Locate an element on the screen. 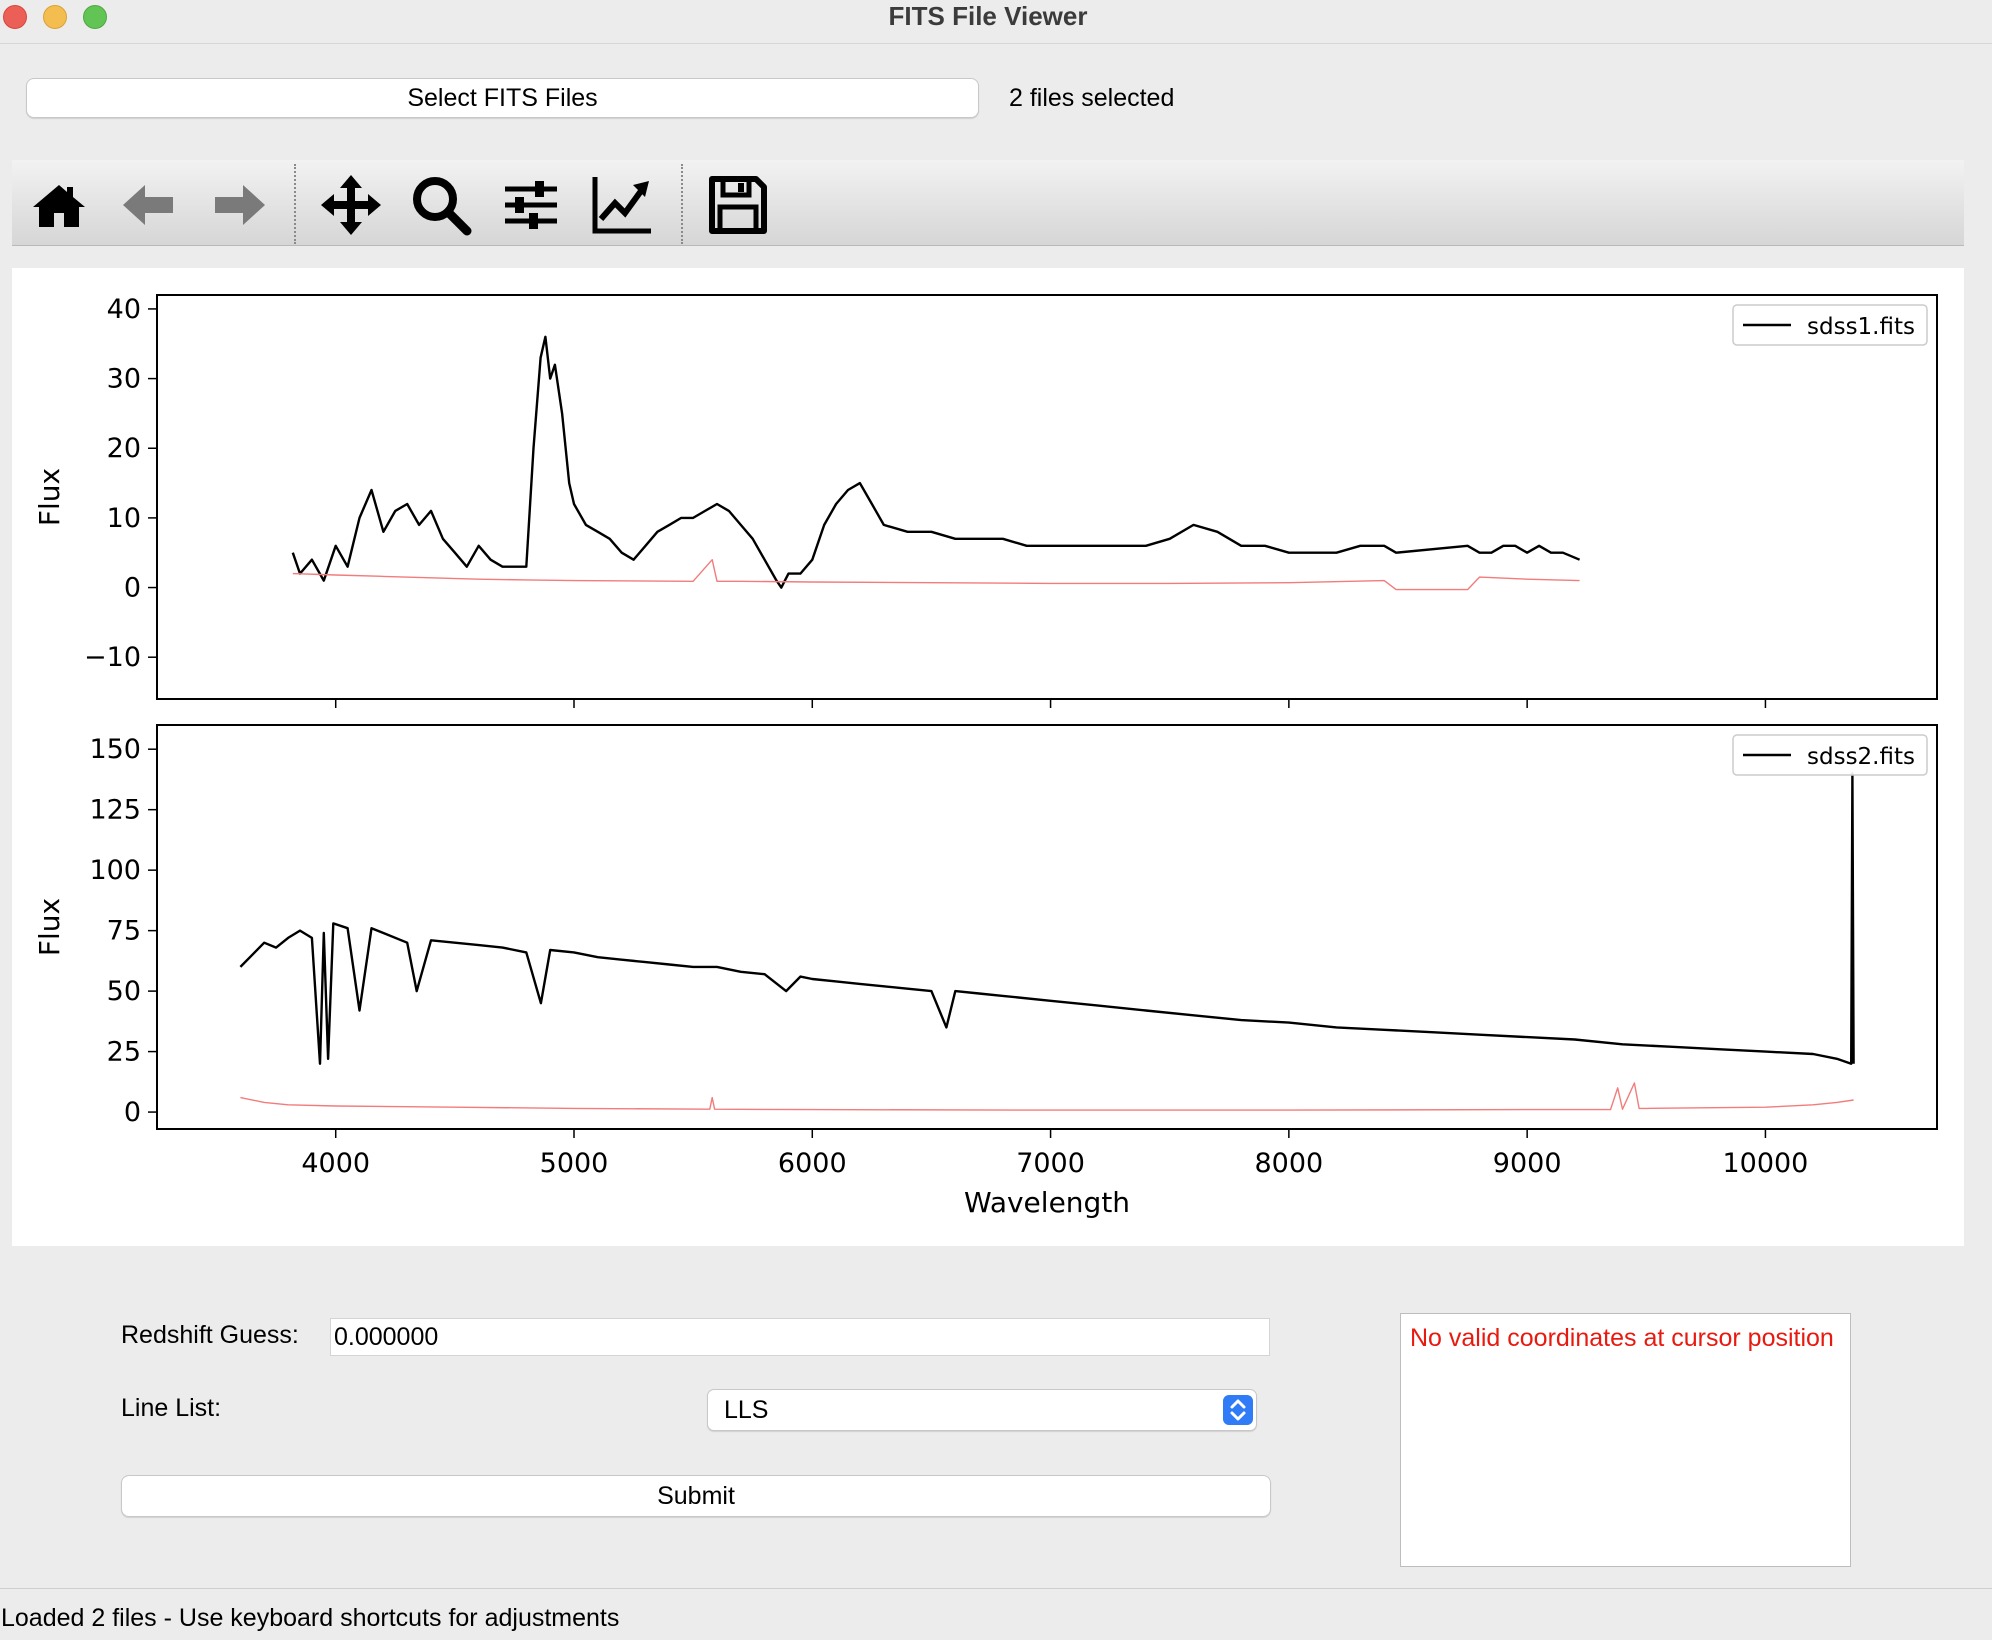 This screenshot has width=1992, height=1640. back-arrow-icon is located at coordinates (149, 205).